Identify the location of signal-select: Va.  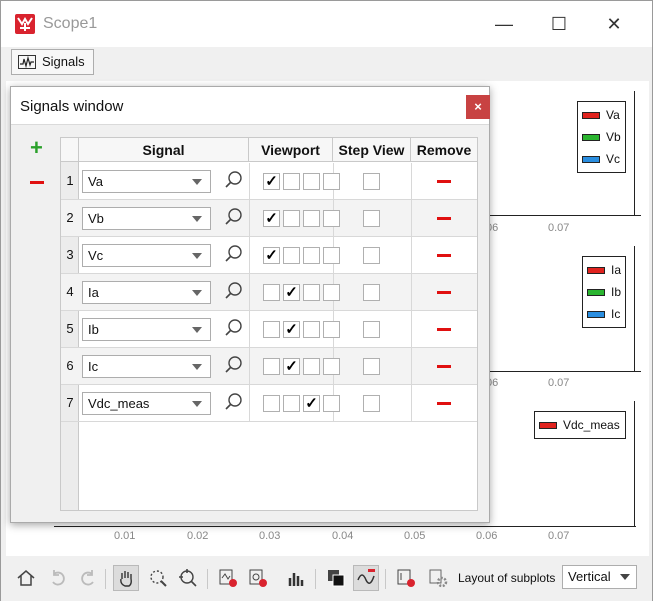
(146, 181).